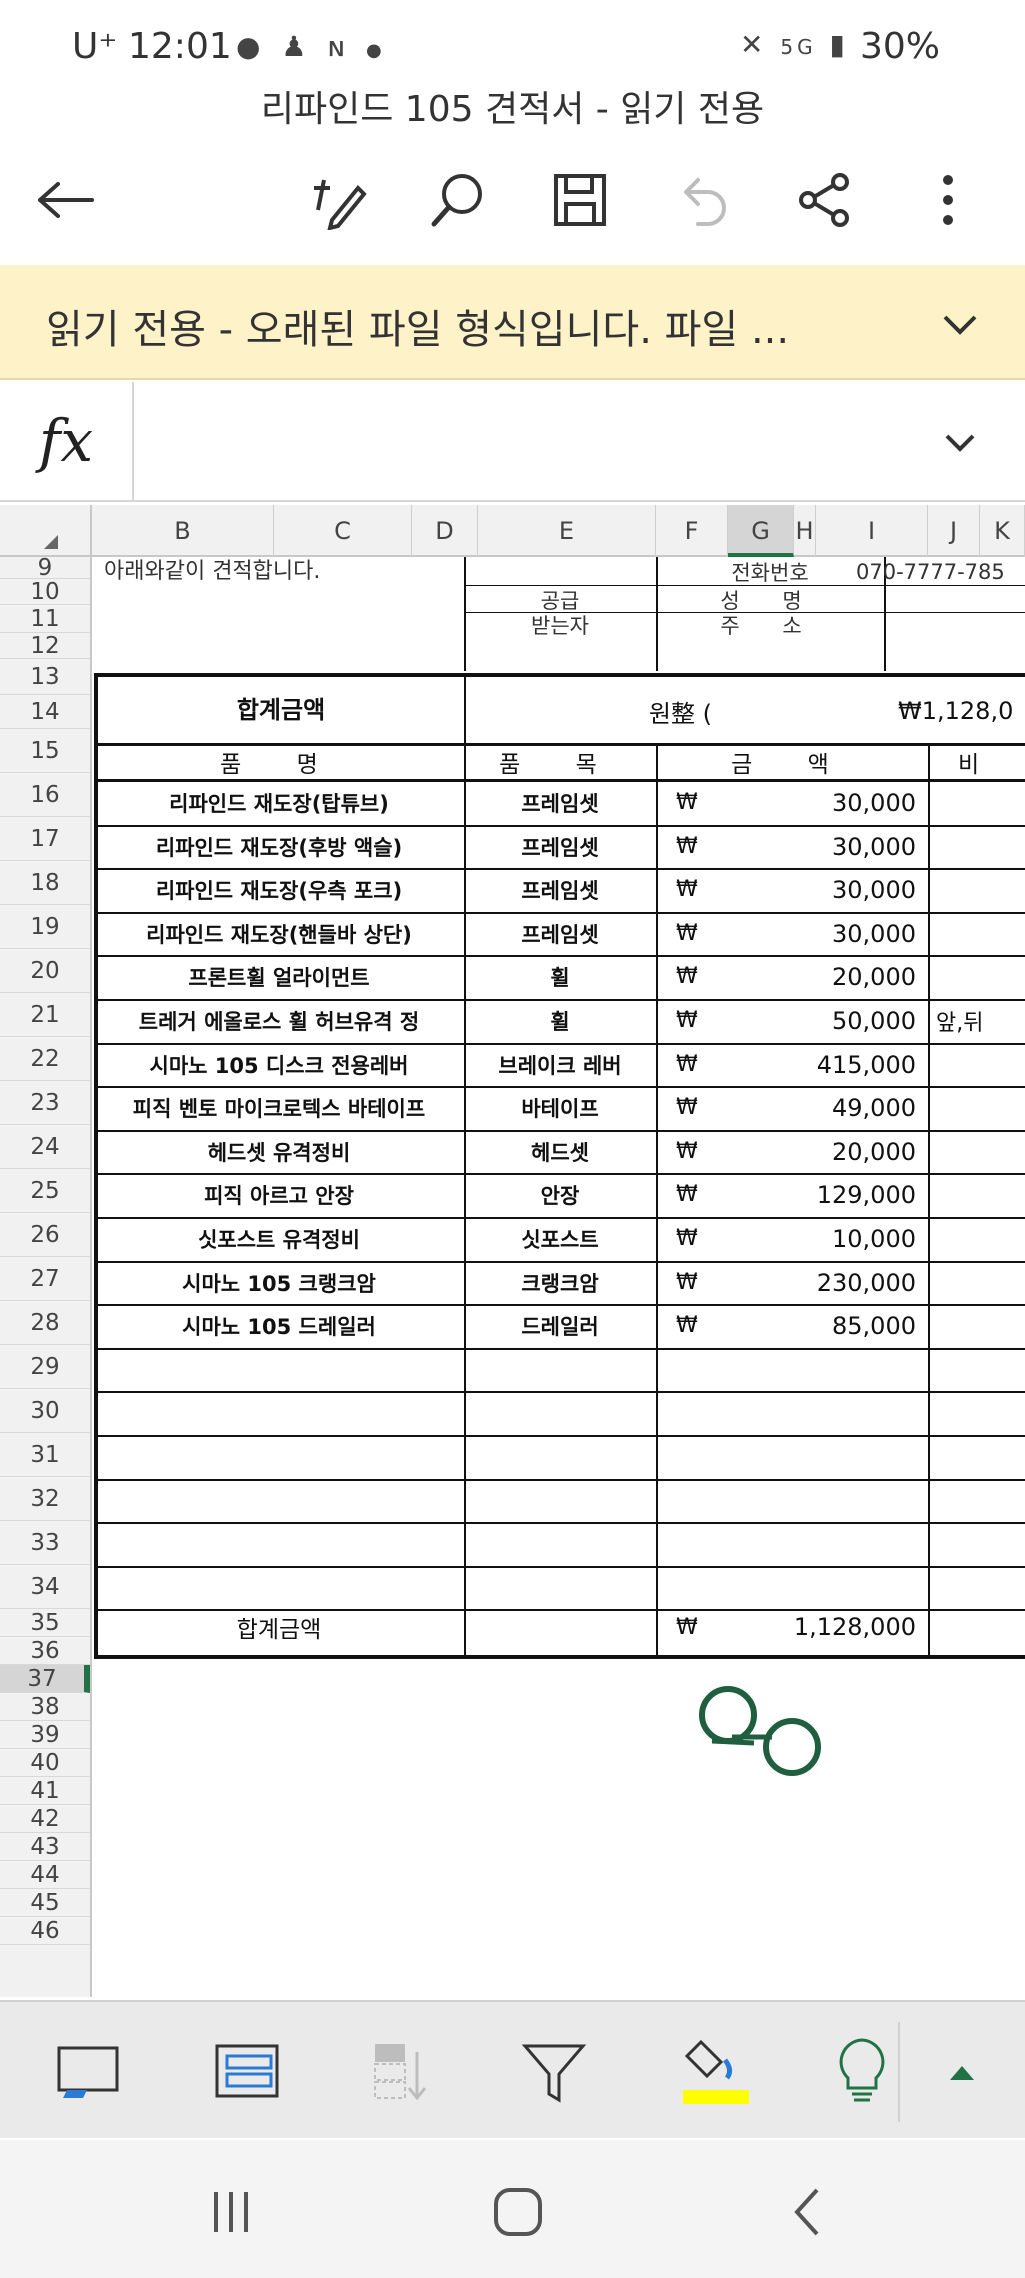 This screenshot has width=1025, height=2278. Describe the element at coordinates (279, 1630) in the screenshot. I see `sum-label: 합계금액` at that location.